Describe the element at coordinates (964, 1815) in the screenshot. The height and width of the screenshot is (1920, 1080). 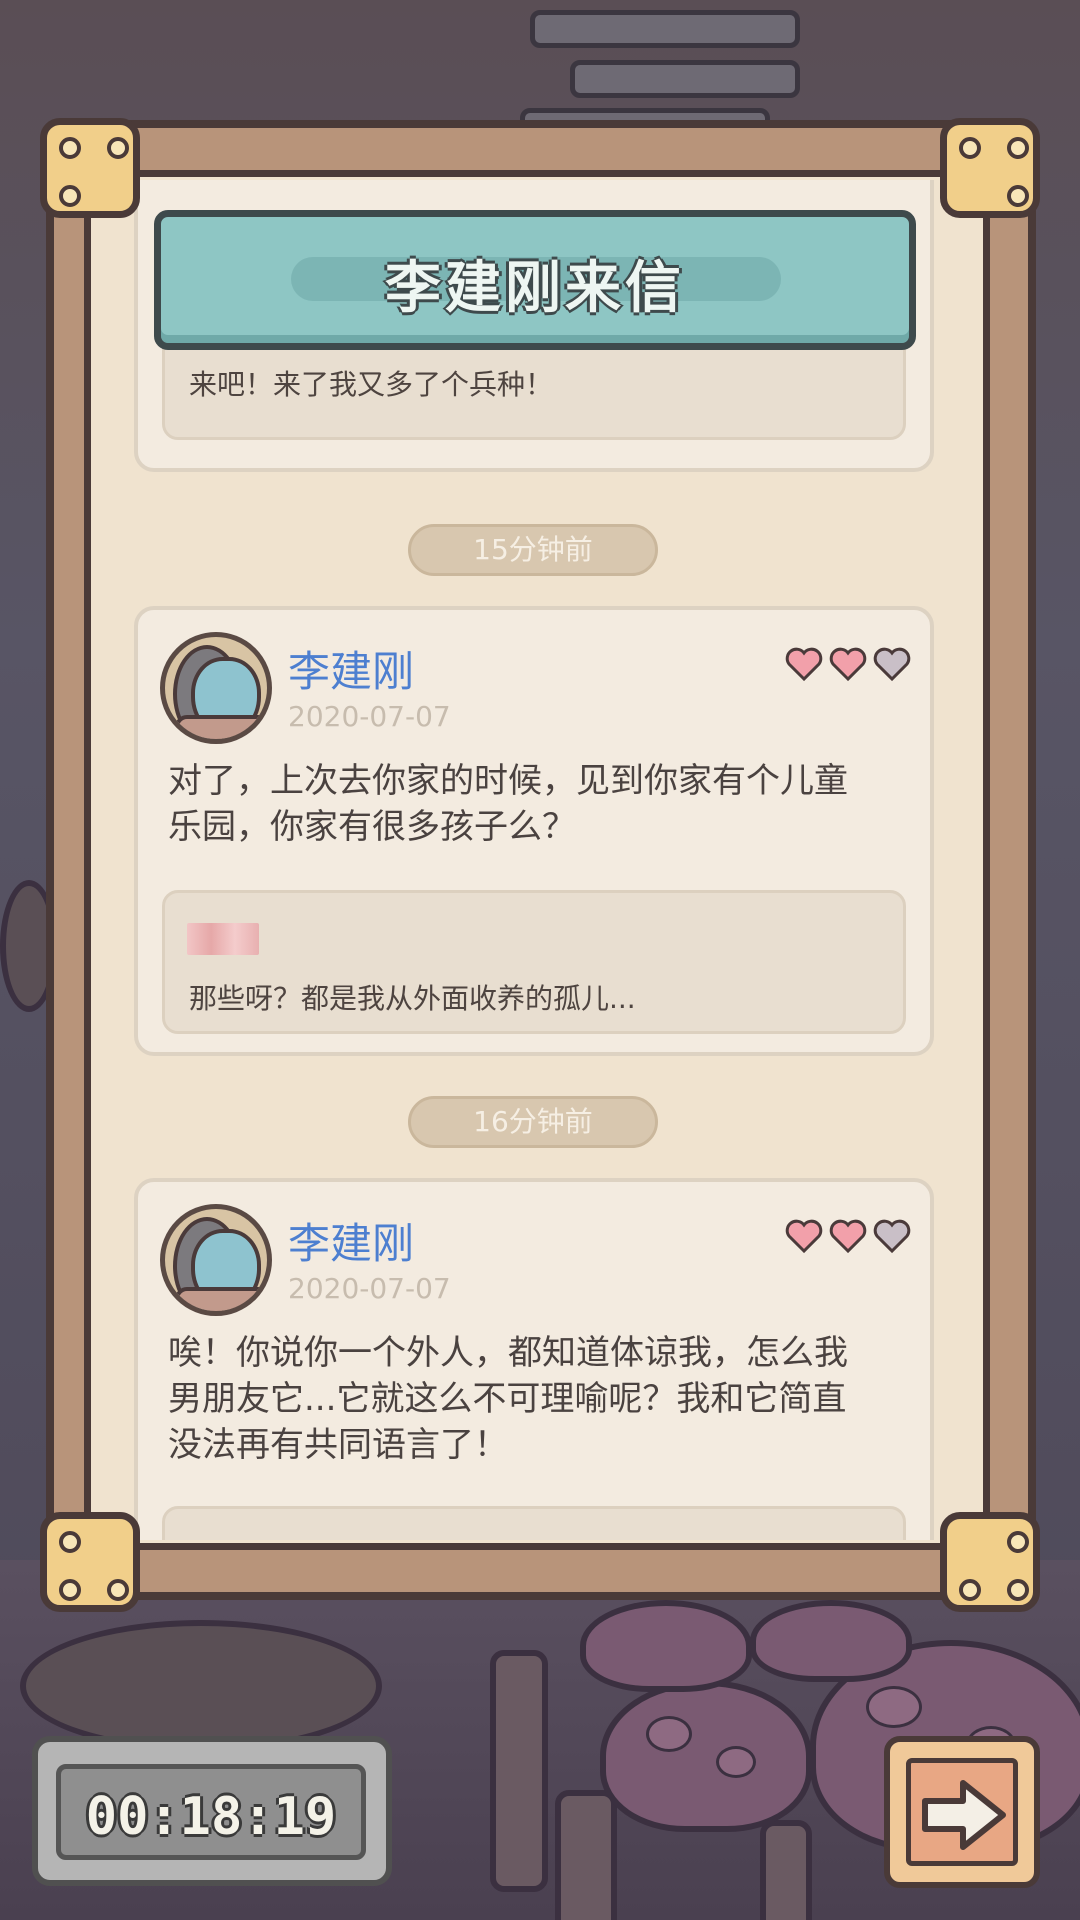
I see `right-arrow-icon` at that location.